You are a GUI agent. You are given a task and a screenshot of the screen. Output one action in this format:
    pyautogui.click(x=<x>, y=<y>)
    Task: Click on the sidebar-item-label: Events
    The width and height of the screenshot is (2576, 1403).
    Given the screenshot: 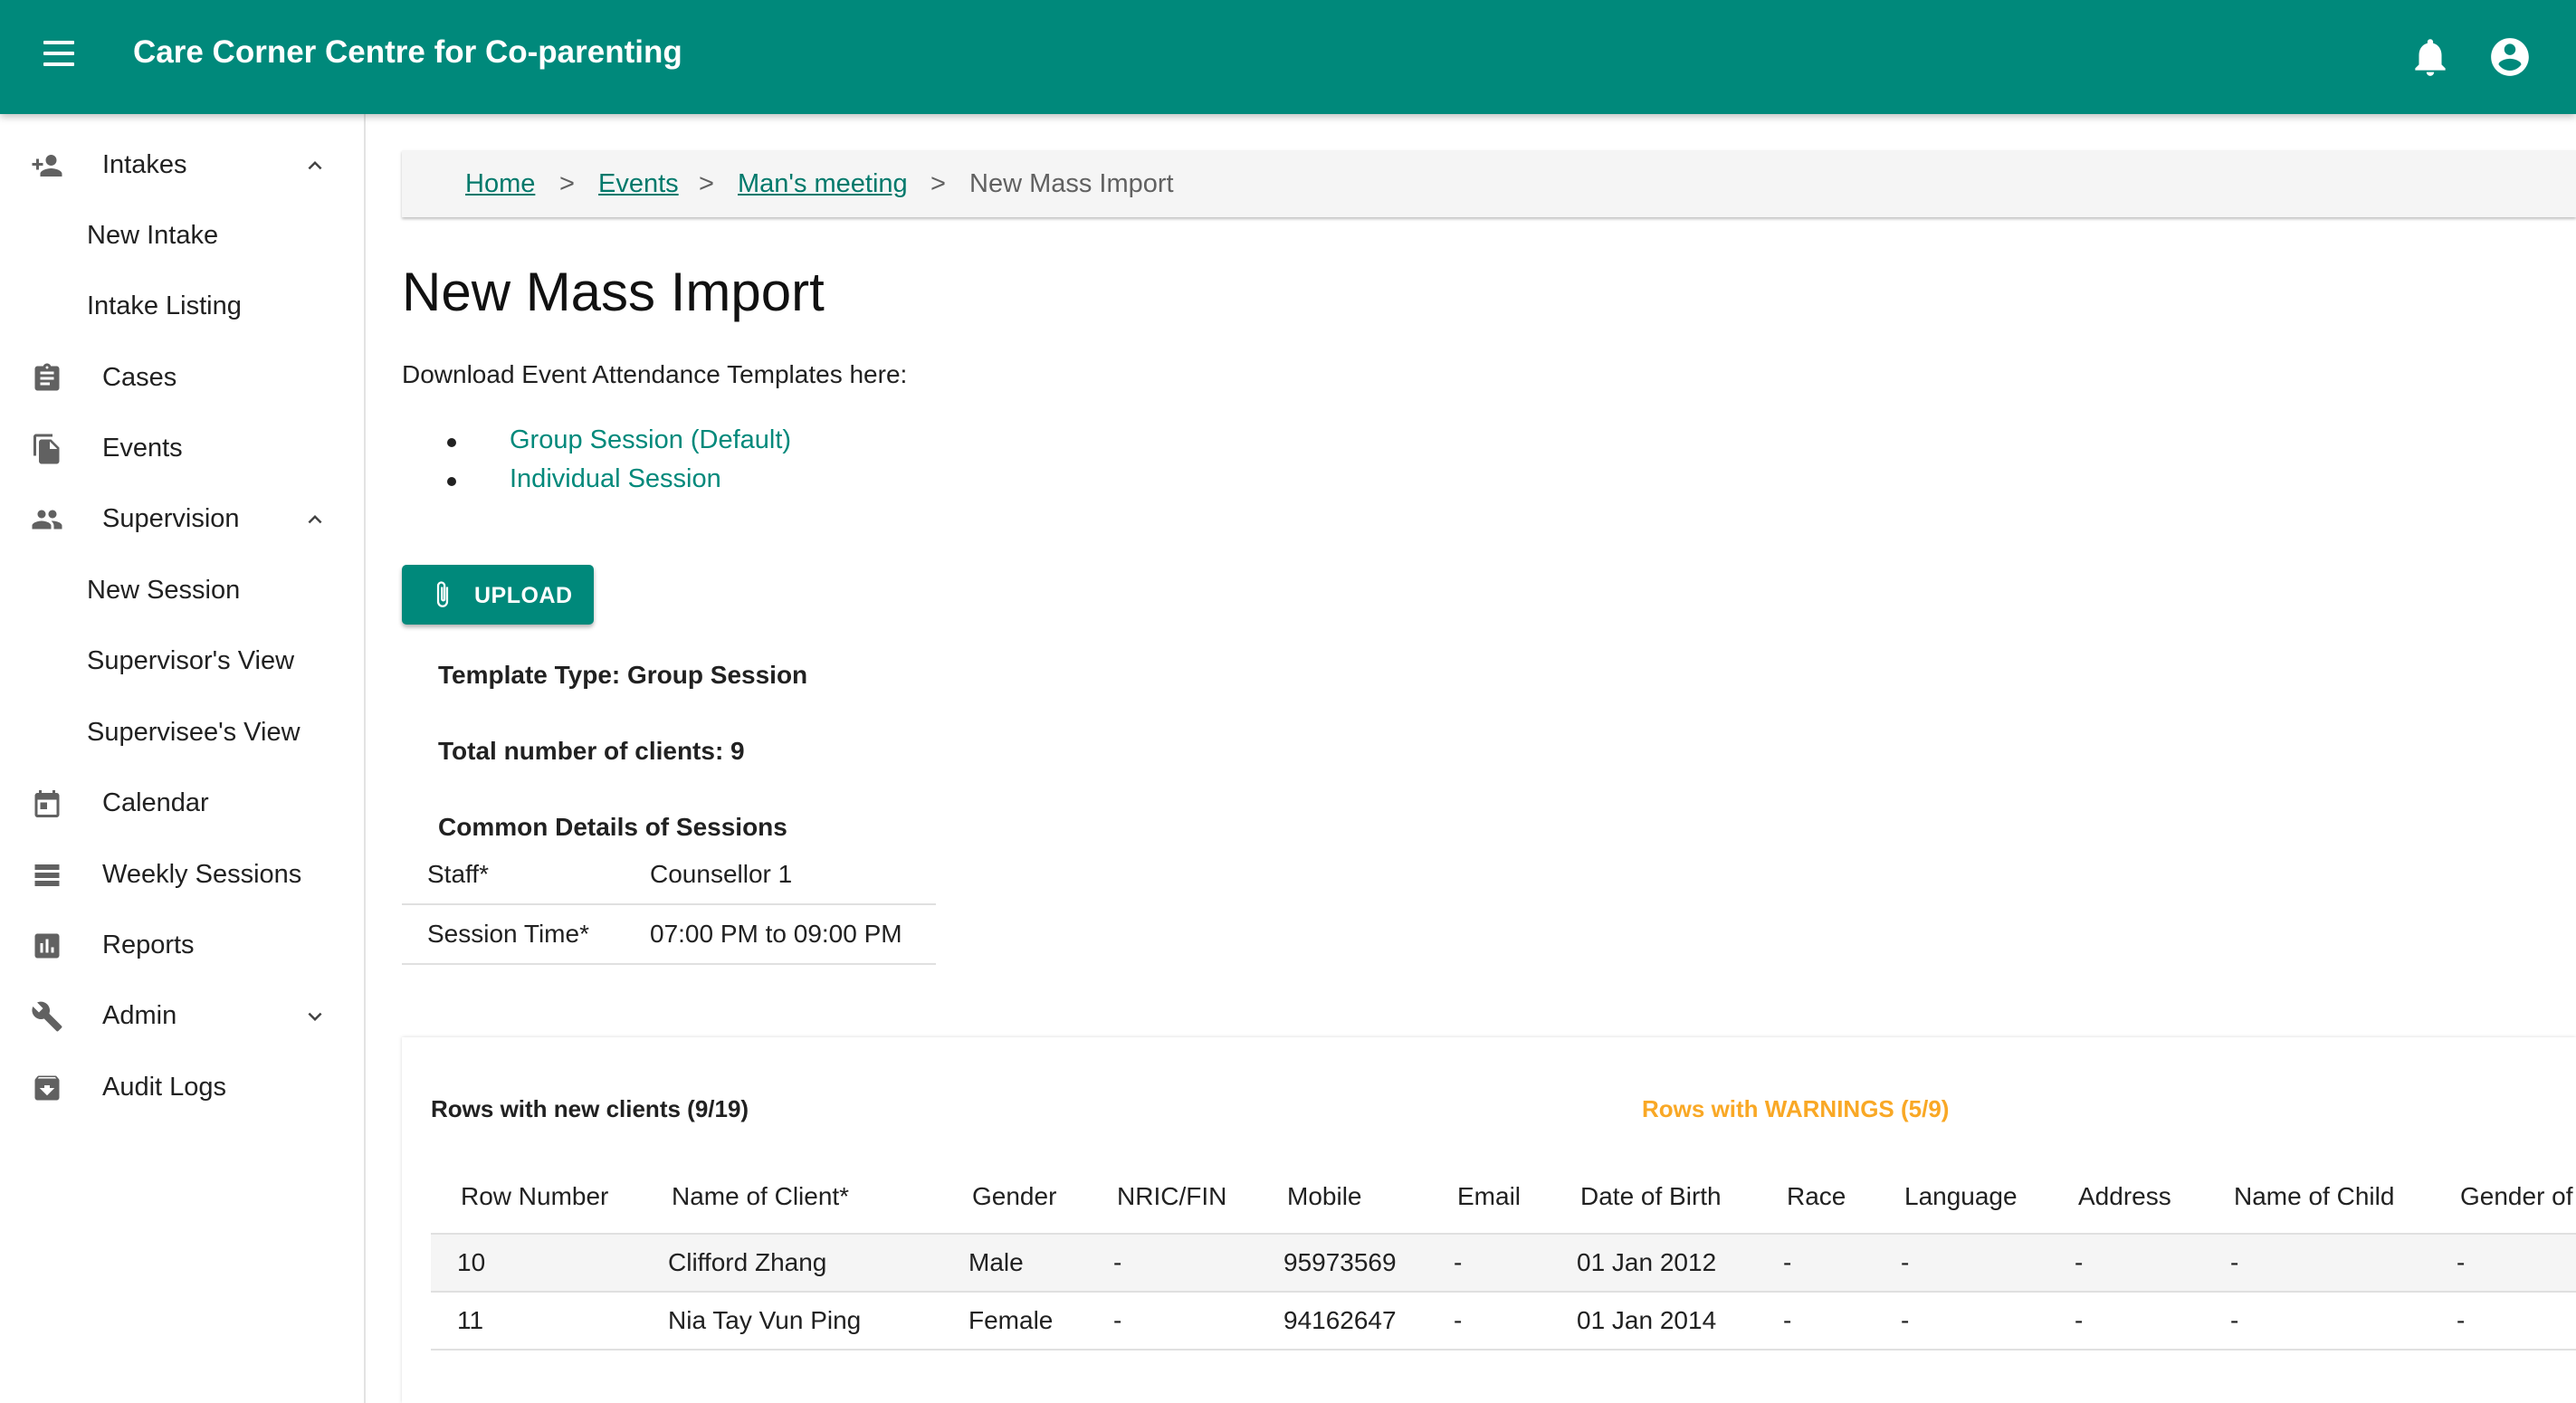 What is the action you would take?
    pyautogui.click(x=142, y=448)
    